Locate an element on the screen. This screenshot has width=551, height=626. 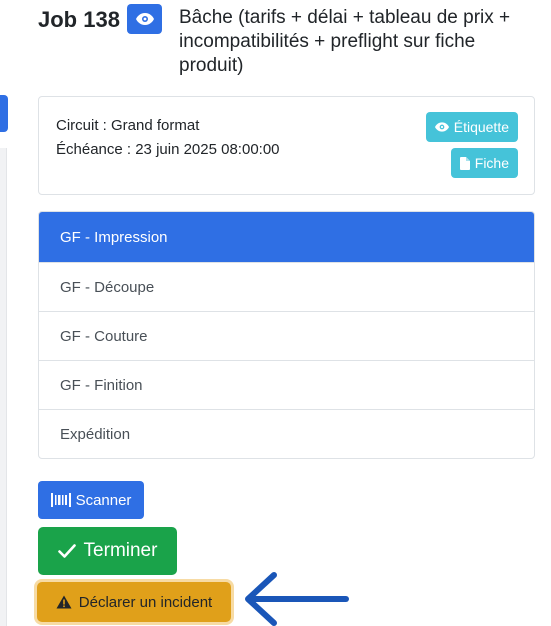
step-item-couture: GF - Couture is located at coordinates (286, 335).